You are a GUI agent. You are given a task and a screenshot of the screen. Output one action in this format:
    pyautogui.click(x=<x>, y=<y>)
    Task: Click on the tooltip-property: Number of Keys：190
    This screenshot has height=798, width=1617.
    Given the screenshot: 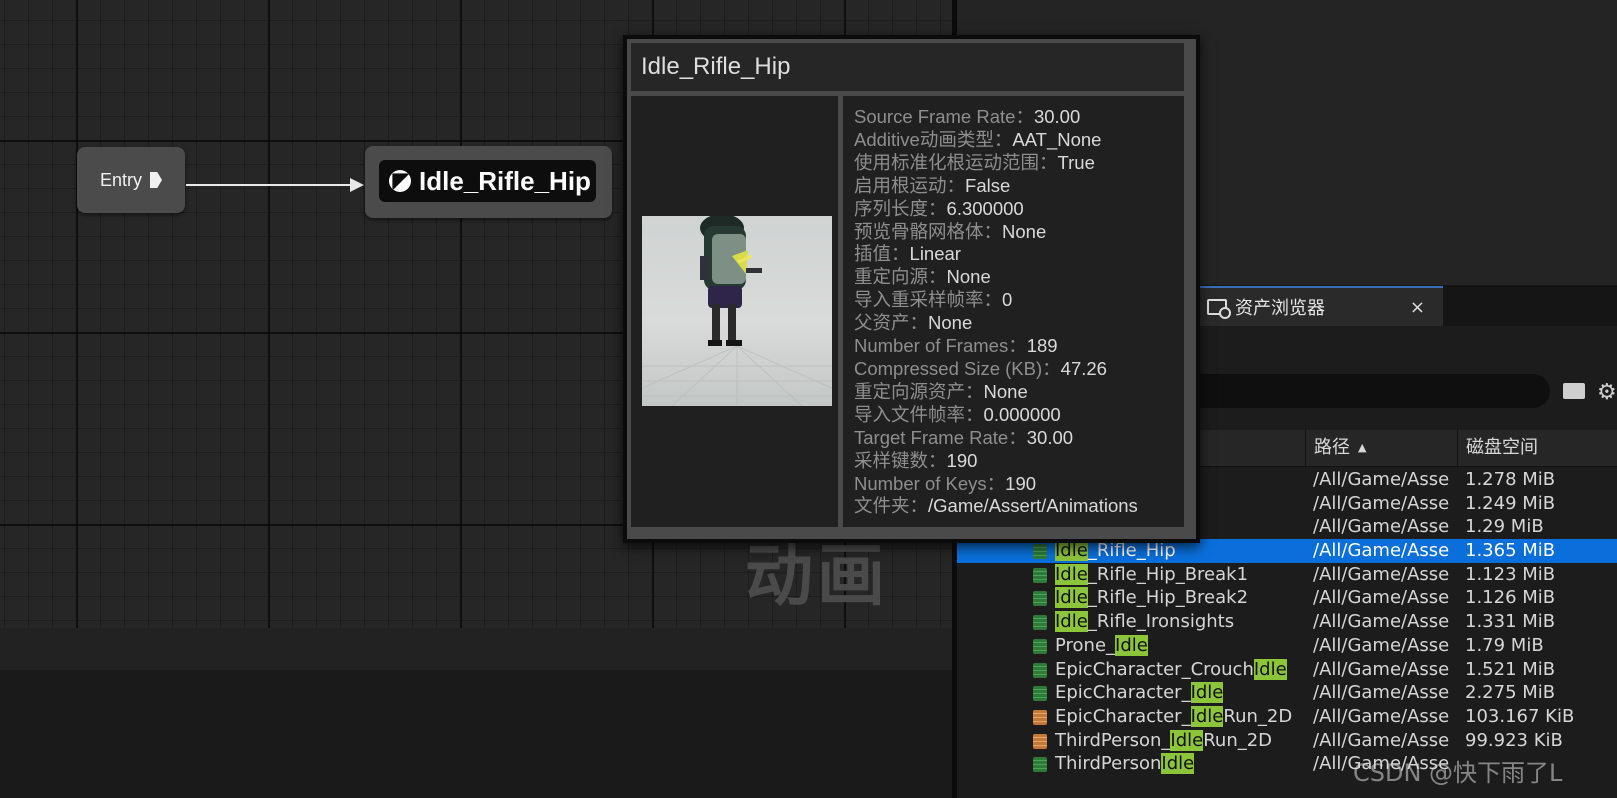 What is the action you would take?
    pyautogui.click(x=1019, y=484)
    